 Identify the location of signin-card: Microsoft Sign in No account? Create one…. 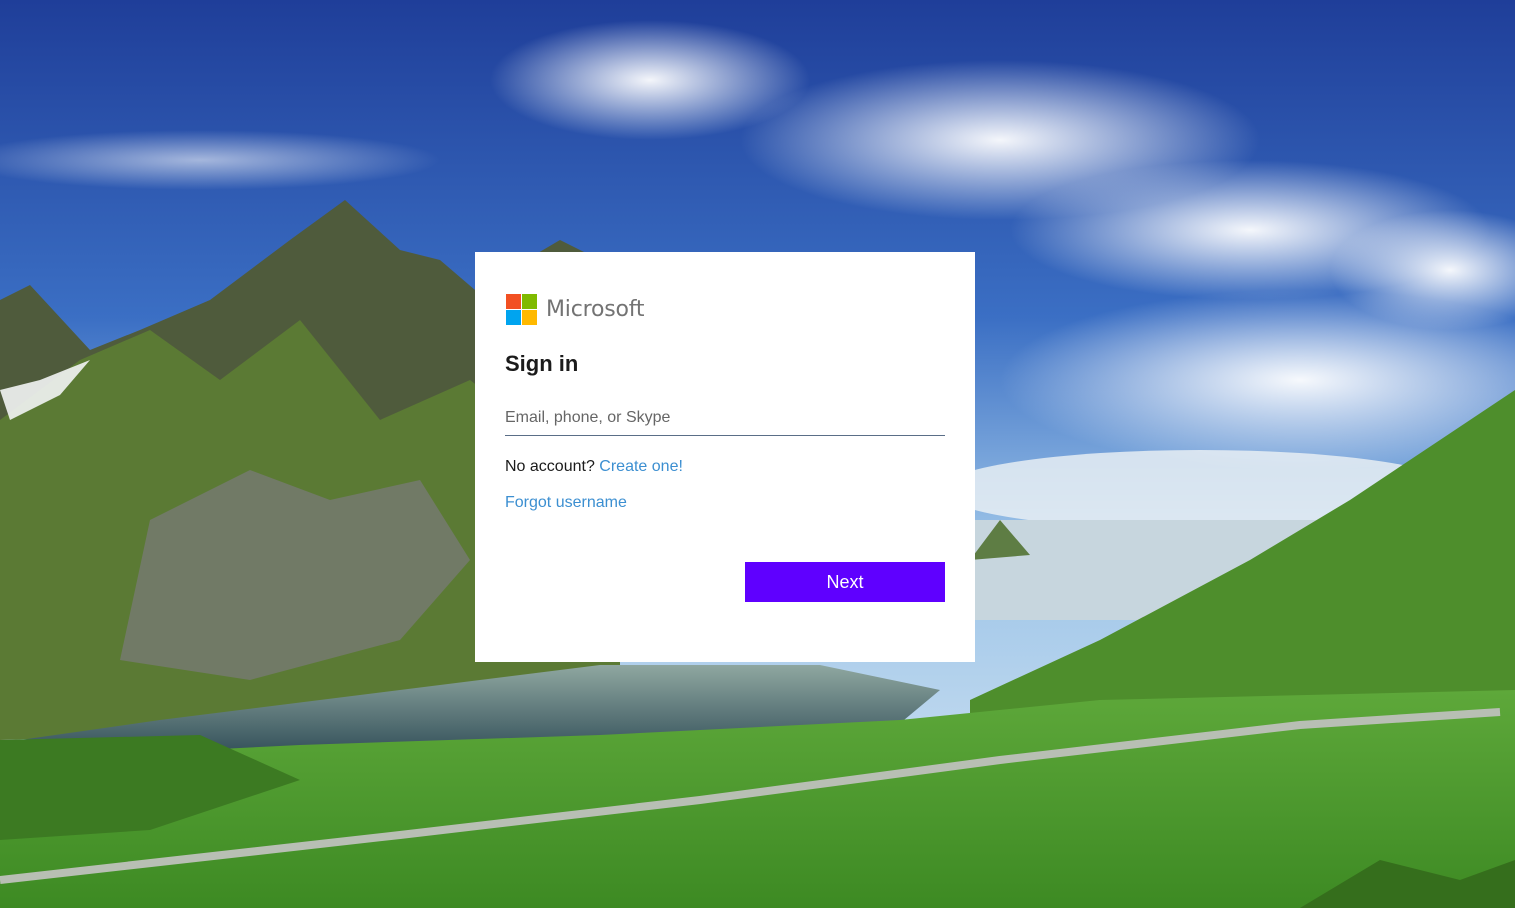
(725, 457).